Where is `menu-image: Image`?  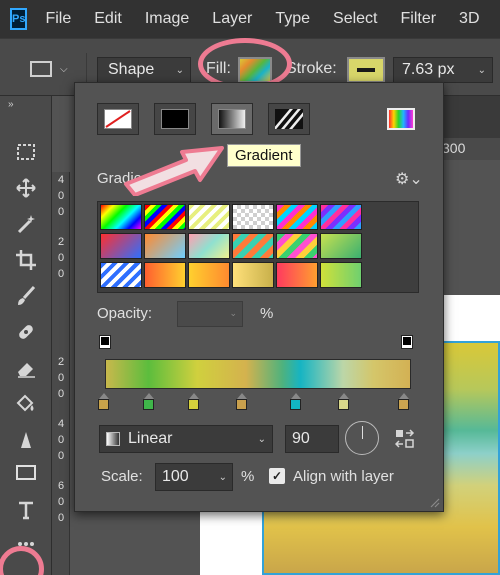 menu-image: Image is located at coordinates (167, 19).